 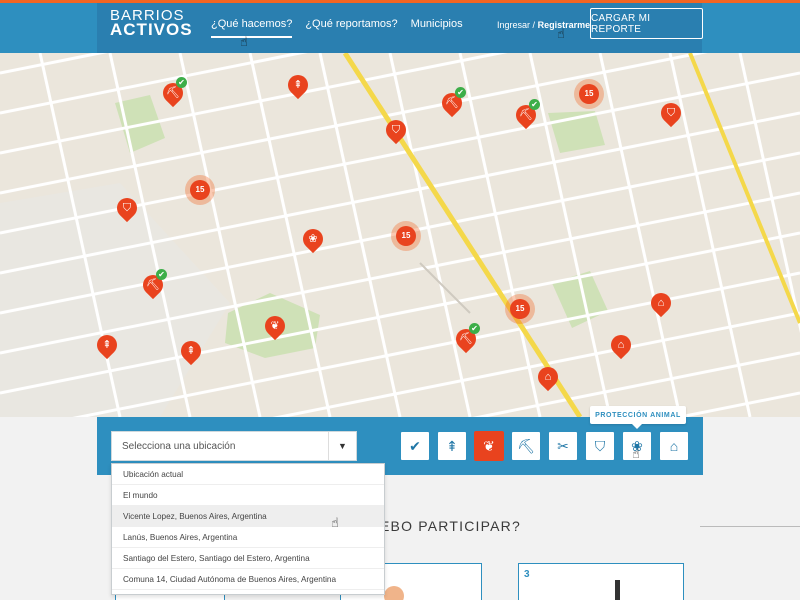 What do you see at coordinates (248, 495) in the screenshot?
I see `location-option: El mundo` at bounding box center [248, 495].